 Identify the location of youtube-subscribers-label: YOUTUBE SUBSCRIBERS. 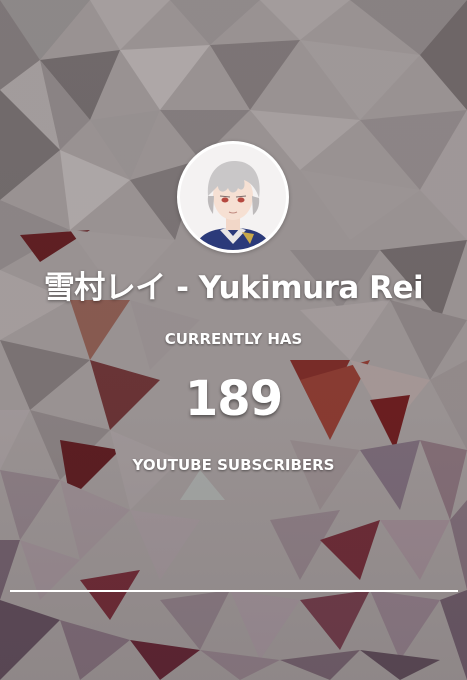
(233, 465).